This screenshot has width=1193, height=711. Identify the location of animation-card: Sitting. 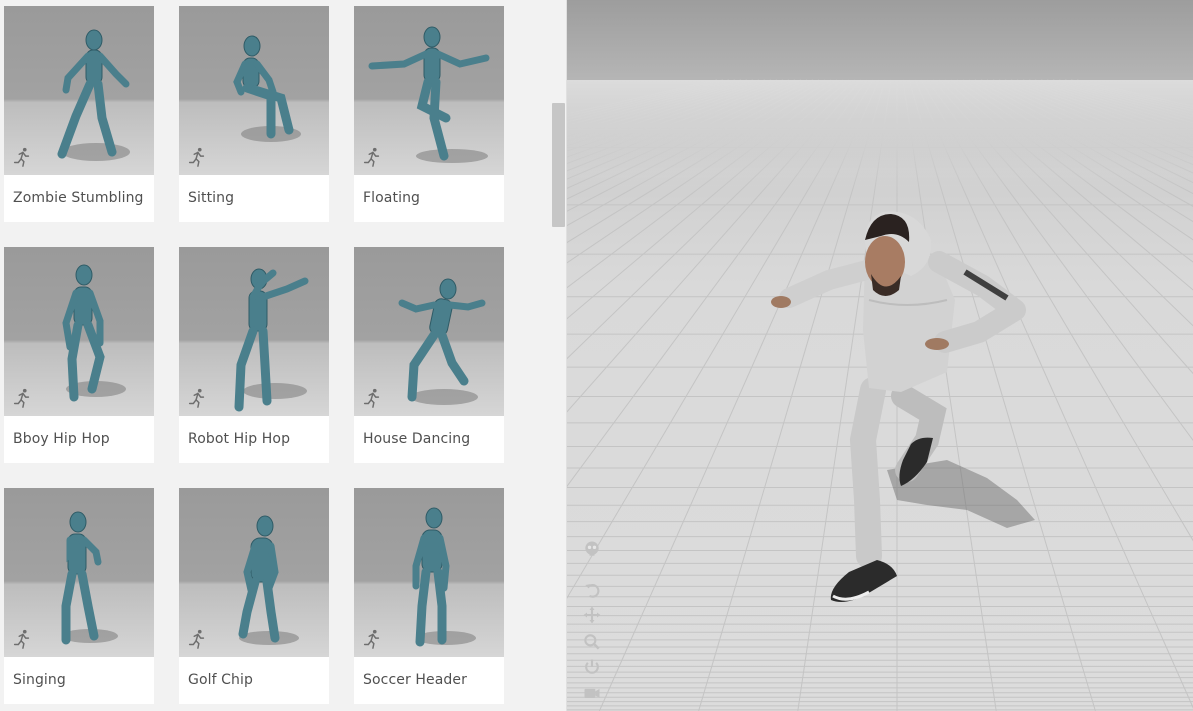
(254, 114).